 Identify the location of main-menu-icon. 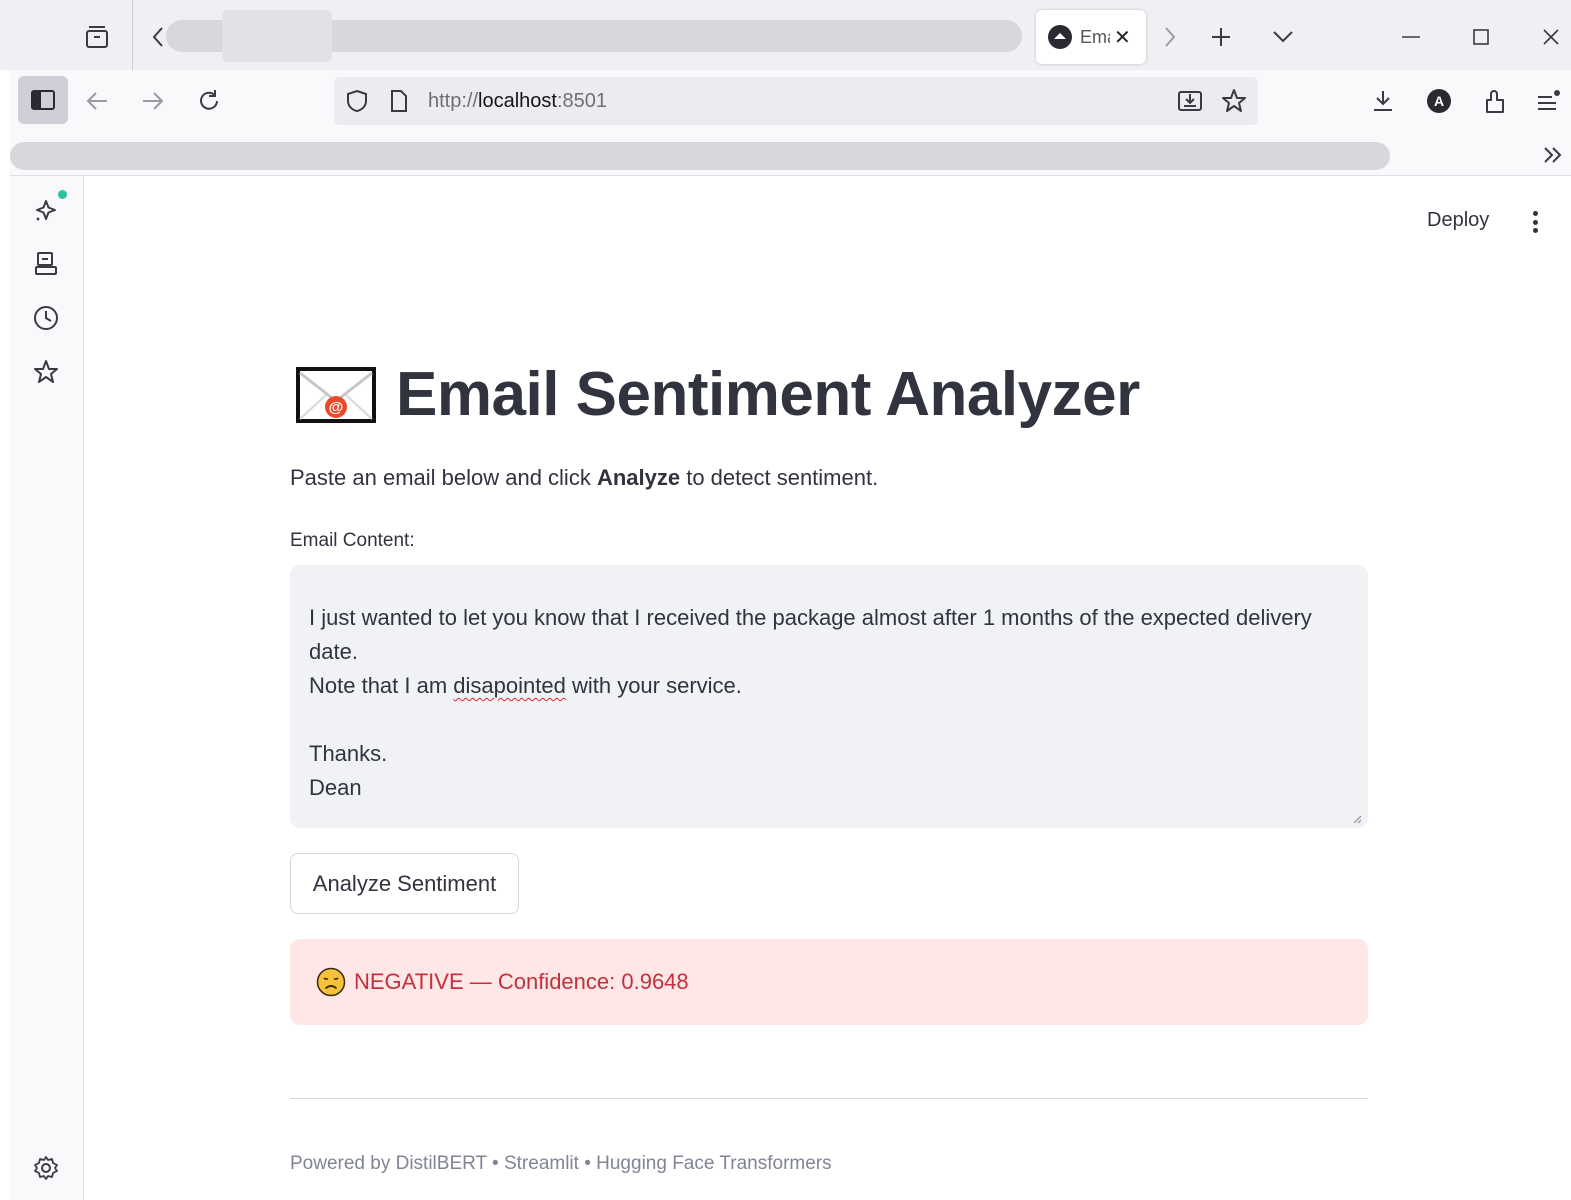
(1535, 222).